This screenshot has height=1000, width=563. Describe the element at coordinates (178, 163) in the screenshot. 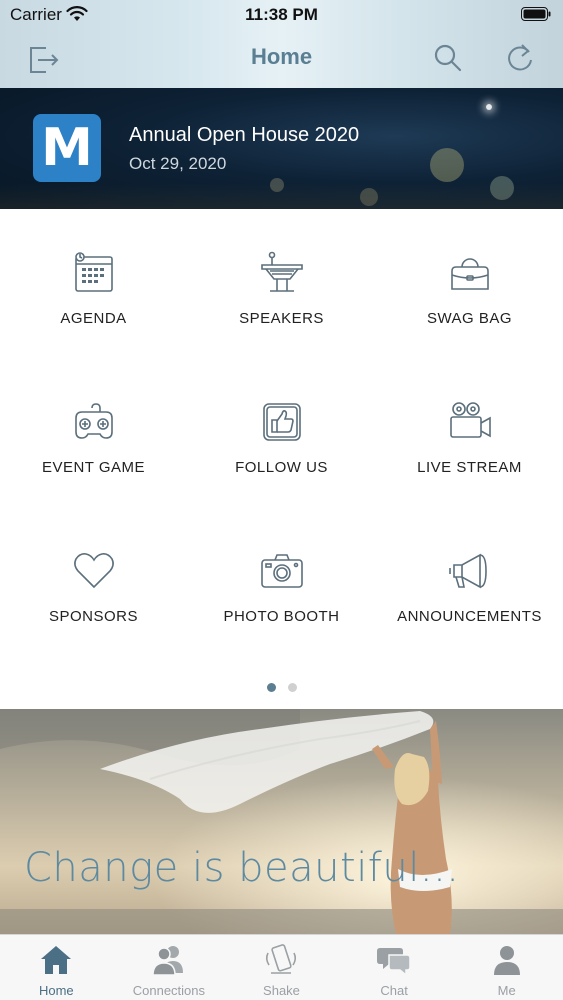

I see `event-date: Oct 29, 2020` at that location.